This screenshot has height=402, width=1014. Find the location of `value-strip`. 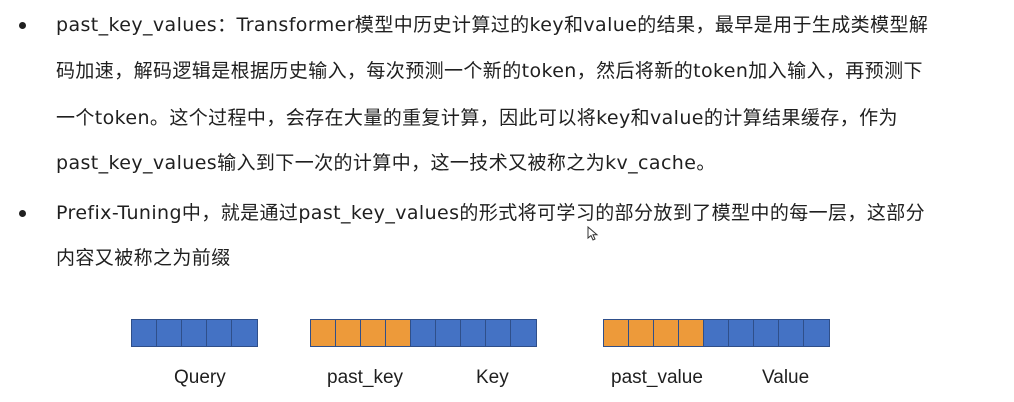

value-strip is located at coordinates (716, 333).